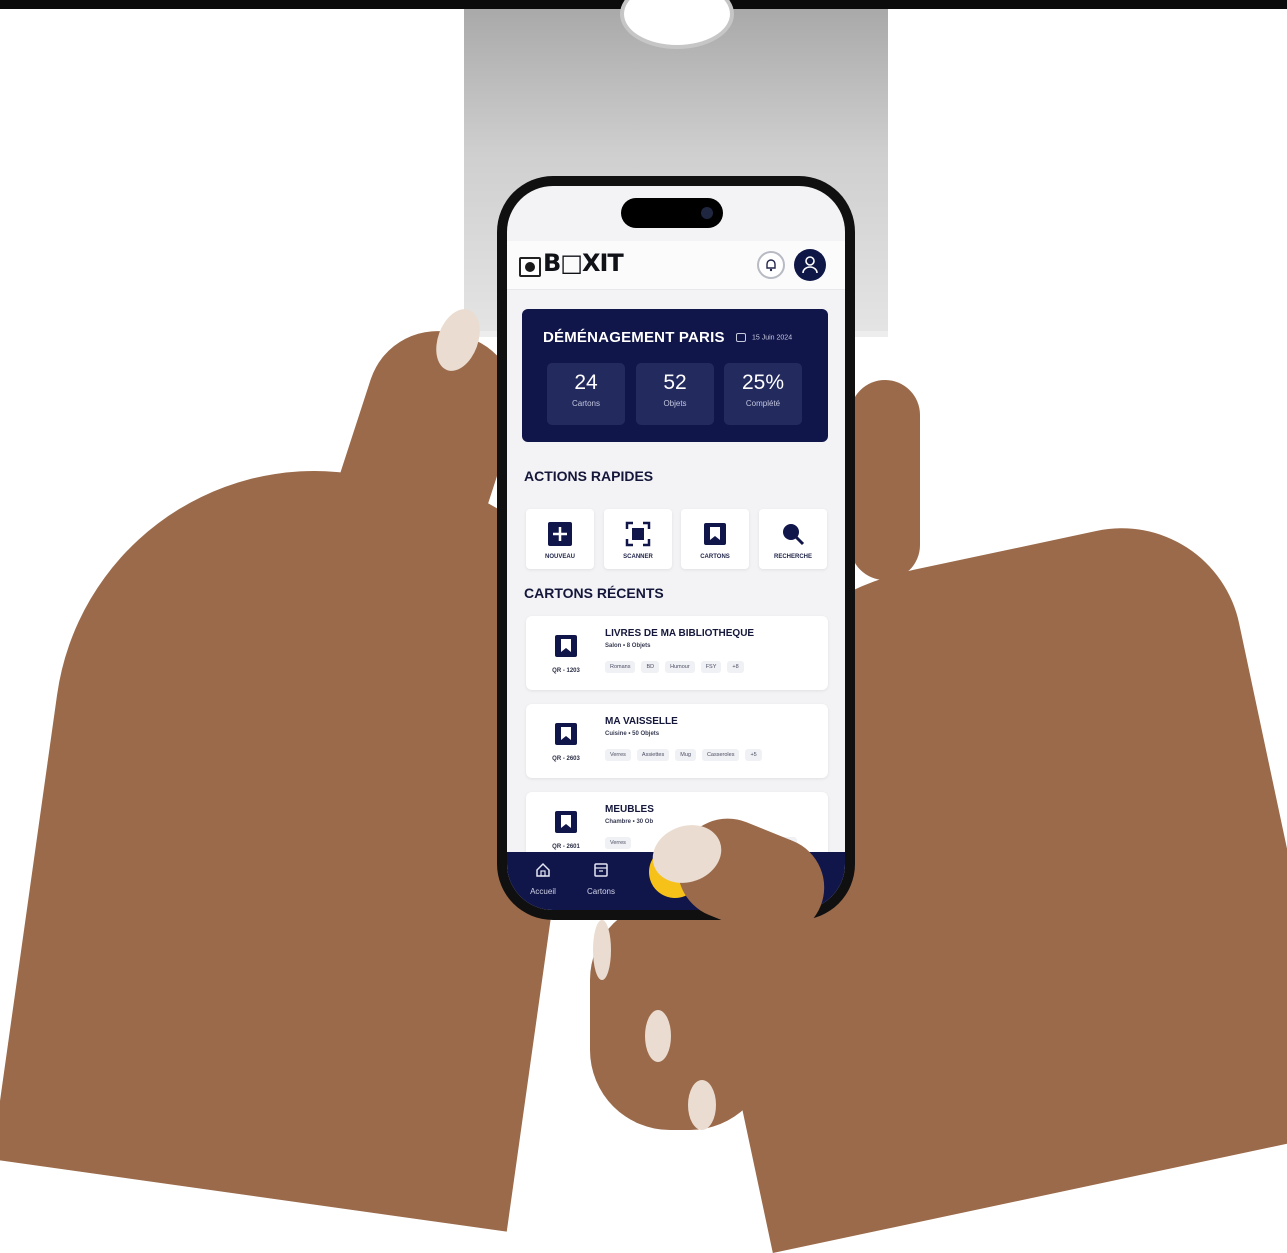  Describe the element at coordinates (560, 534) in the screenshot. I see `plus-icon` at that location.